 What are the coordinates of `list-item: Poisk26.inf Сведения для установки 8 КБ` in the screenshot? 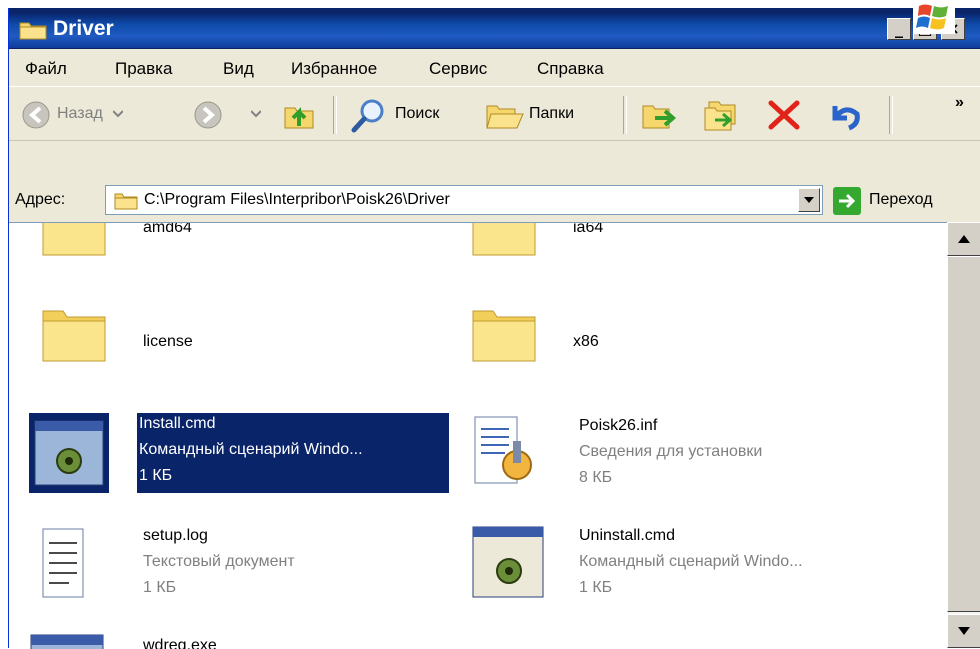 It's located at (615, 453).